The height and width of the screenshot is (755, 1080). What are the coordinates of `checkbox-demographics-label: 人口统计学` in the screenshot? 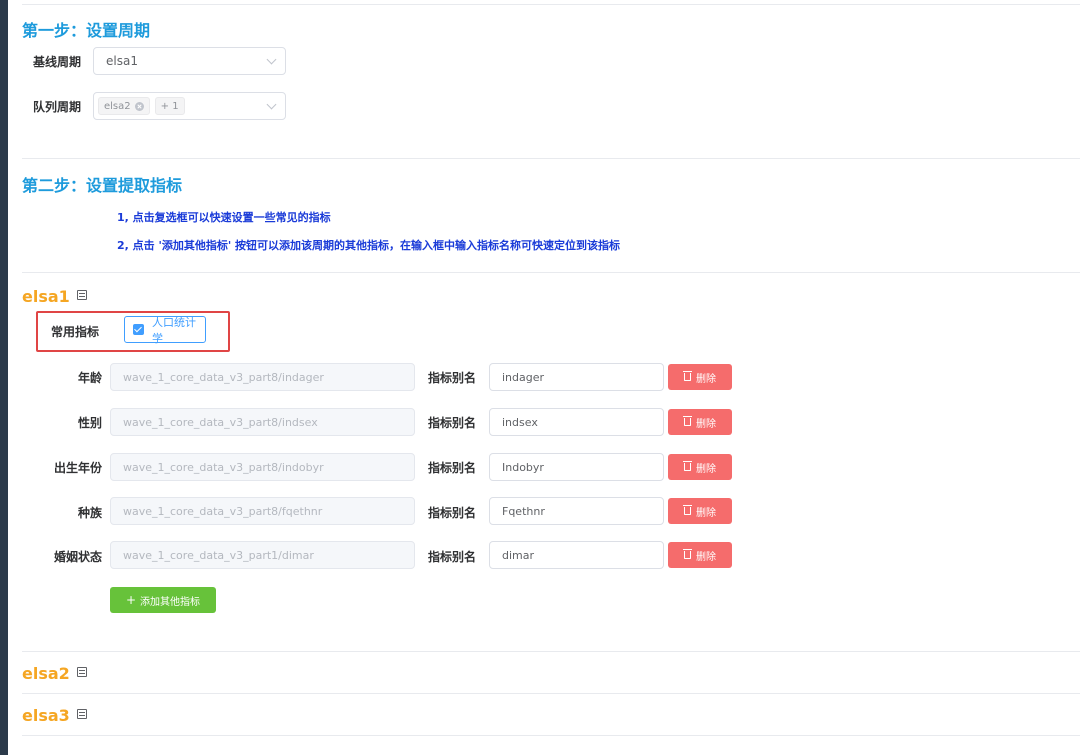 It's located at (174, 330).